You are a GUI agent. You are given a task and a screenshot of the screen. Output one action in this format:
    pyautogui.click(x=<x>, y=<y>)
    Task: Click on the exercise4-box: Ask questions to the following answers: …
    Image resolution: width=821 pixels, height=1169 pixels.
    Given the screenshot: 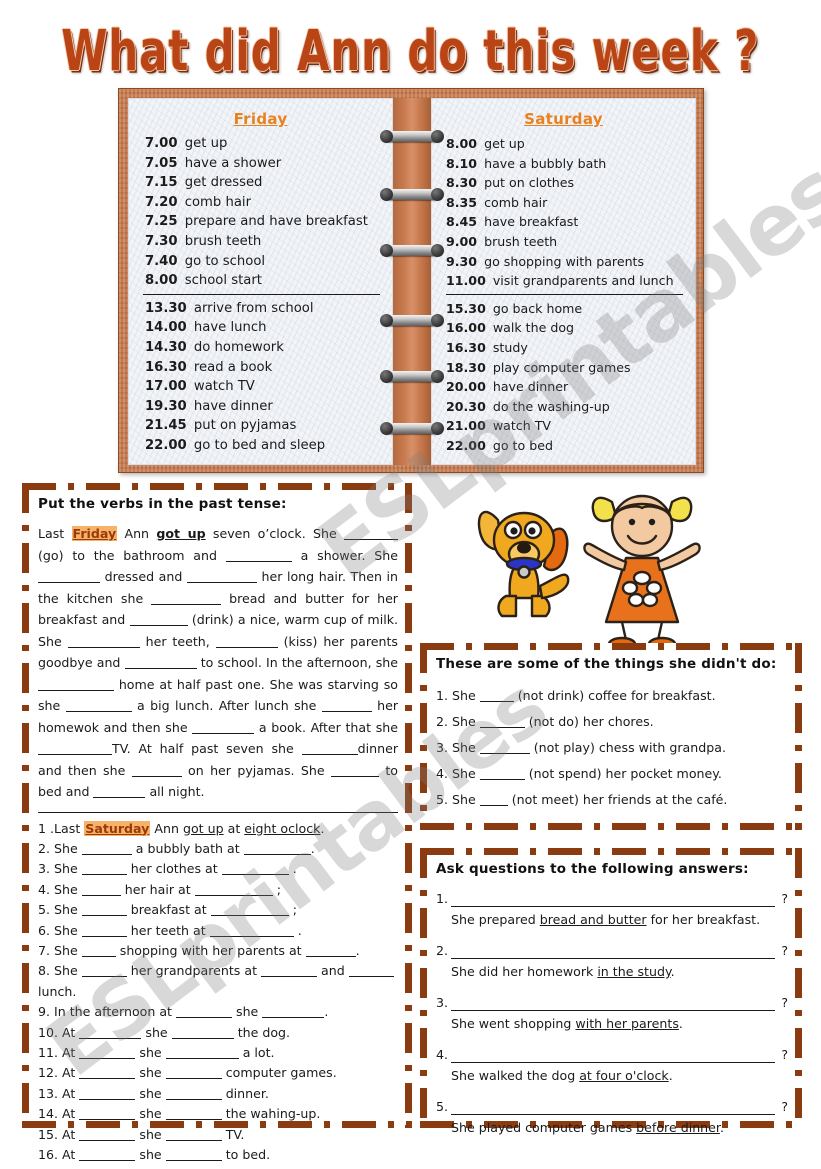 What is the action you would take?
    pyautogui.click(x=611, y=991)
    